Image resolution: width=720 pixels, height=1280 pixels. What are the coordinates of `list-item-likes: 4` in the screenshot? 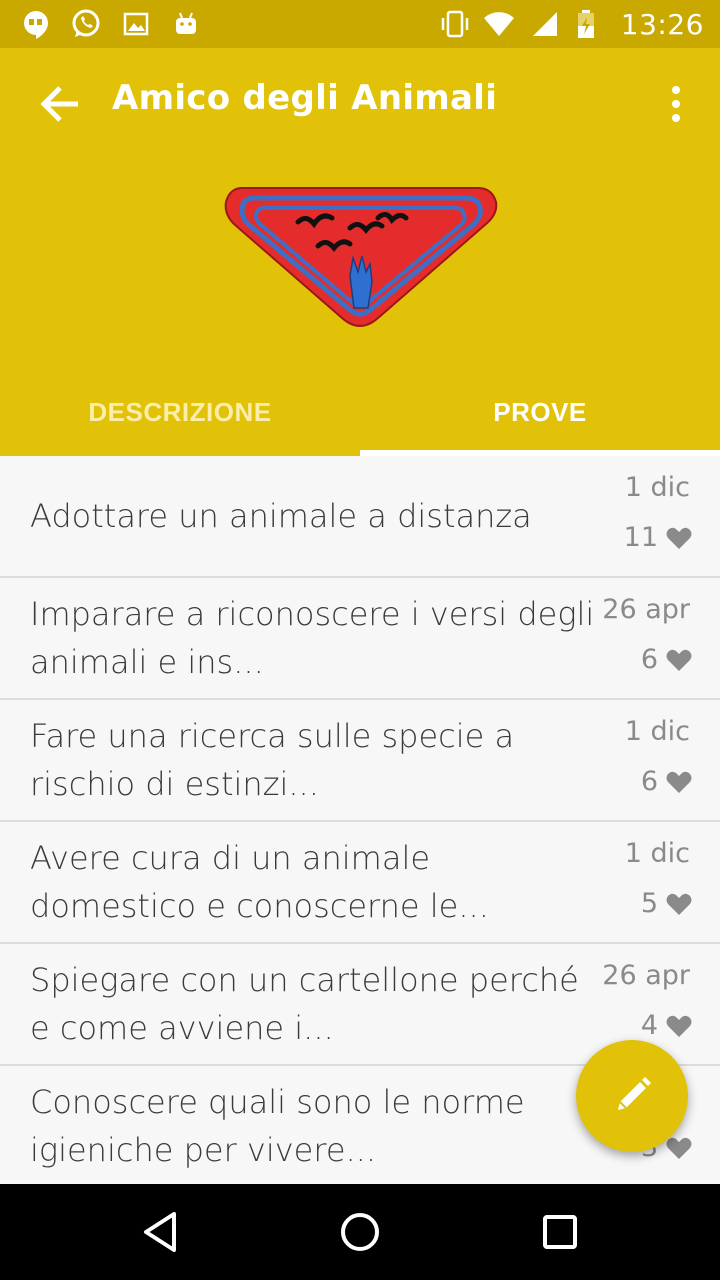 It's located at (666, 1025).